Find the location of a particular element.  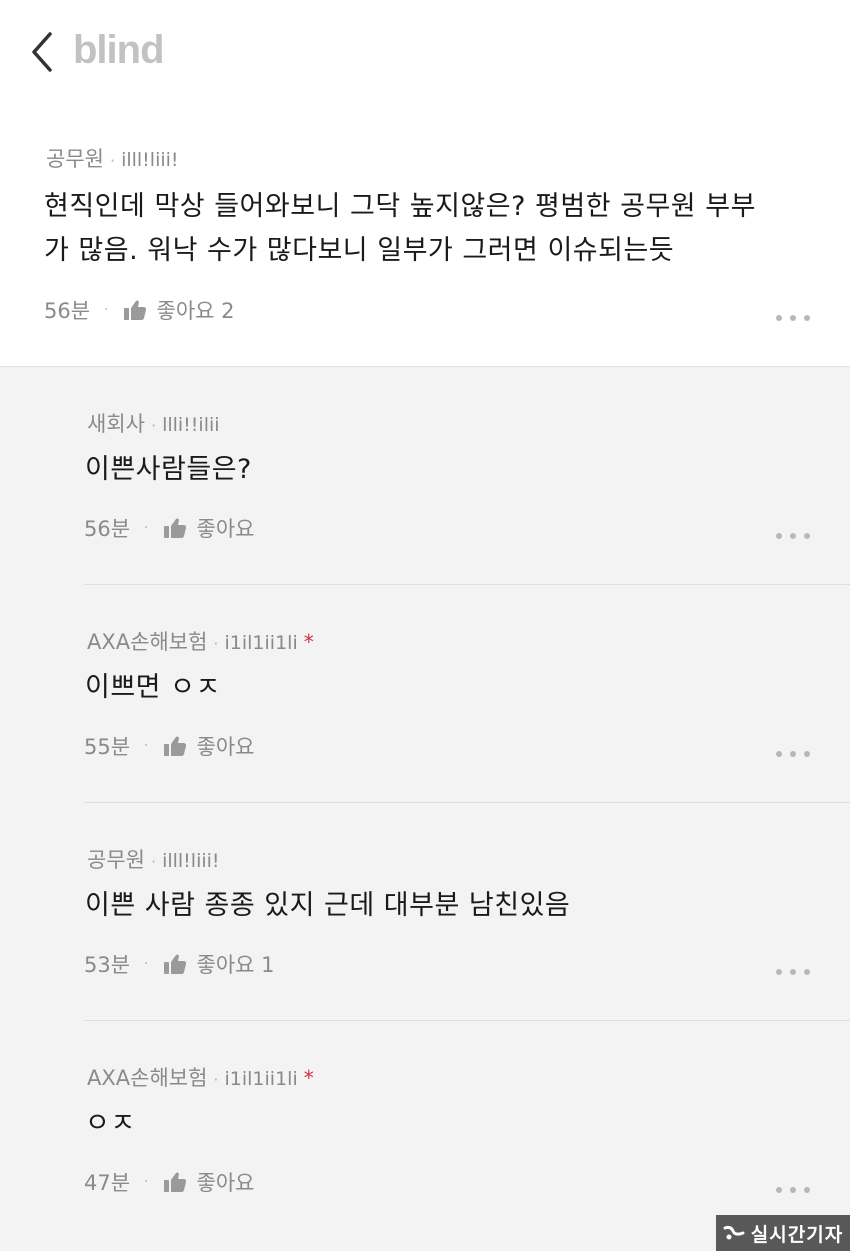

reply-footer: 47분 · 좋아요 is located at coordinates (169, 1182).